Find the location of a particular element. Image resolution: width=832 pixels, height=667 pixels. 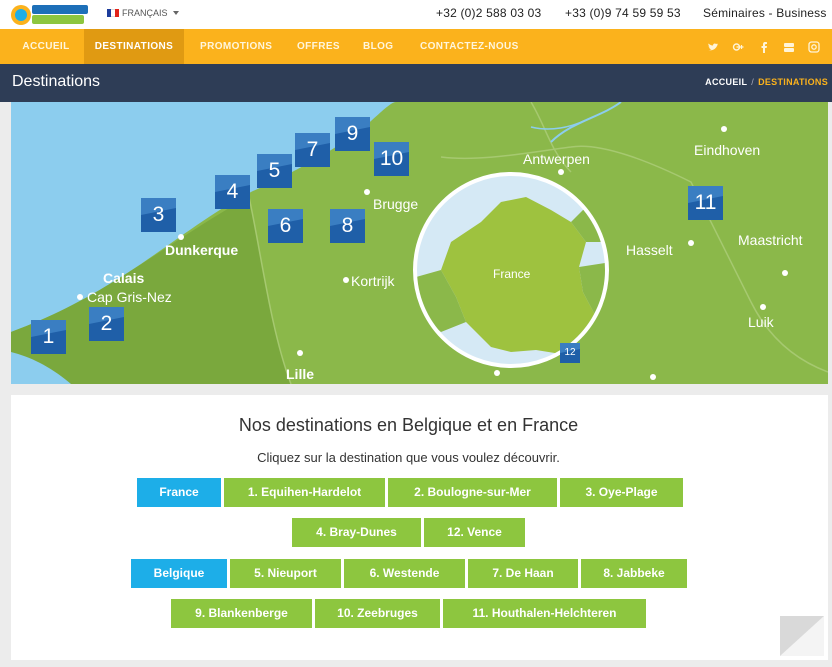

marker-number: 2 is located at coordinates (106, 323).